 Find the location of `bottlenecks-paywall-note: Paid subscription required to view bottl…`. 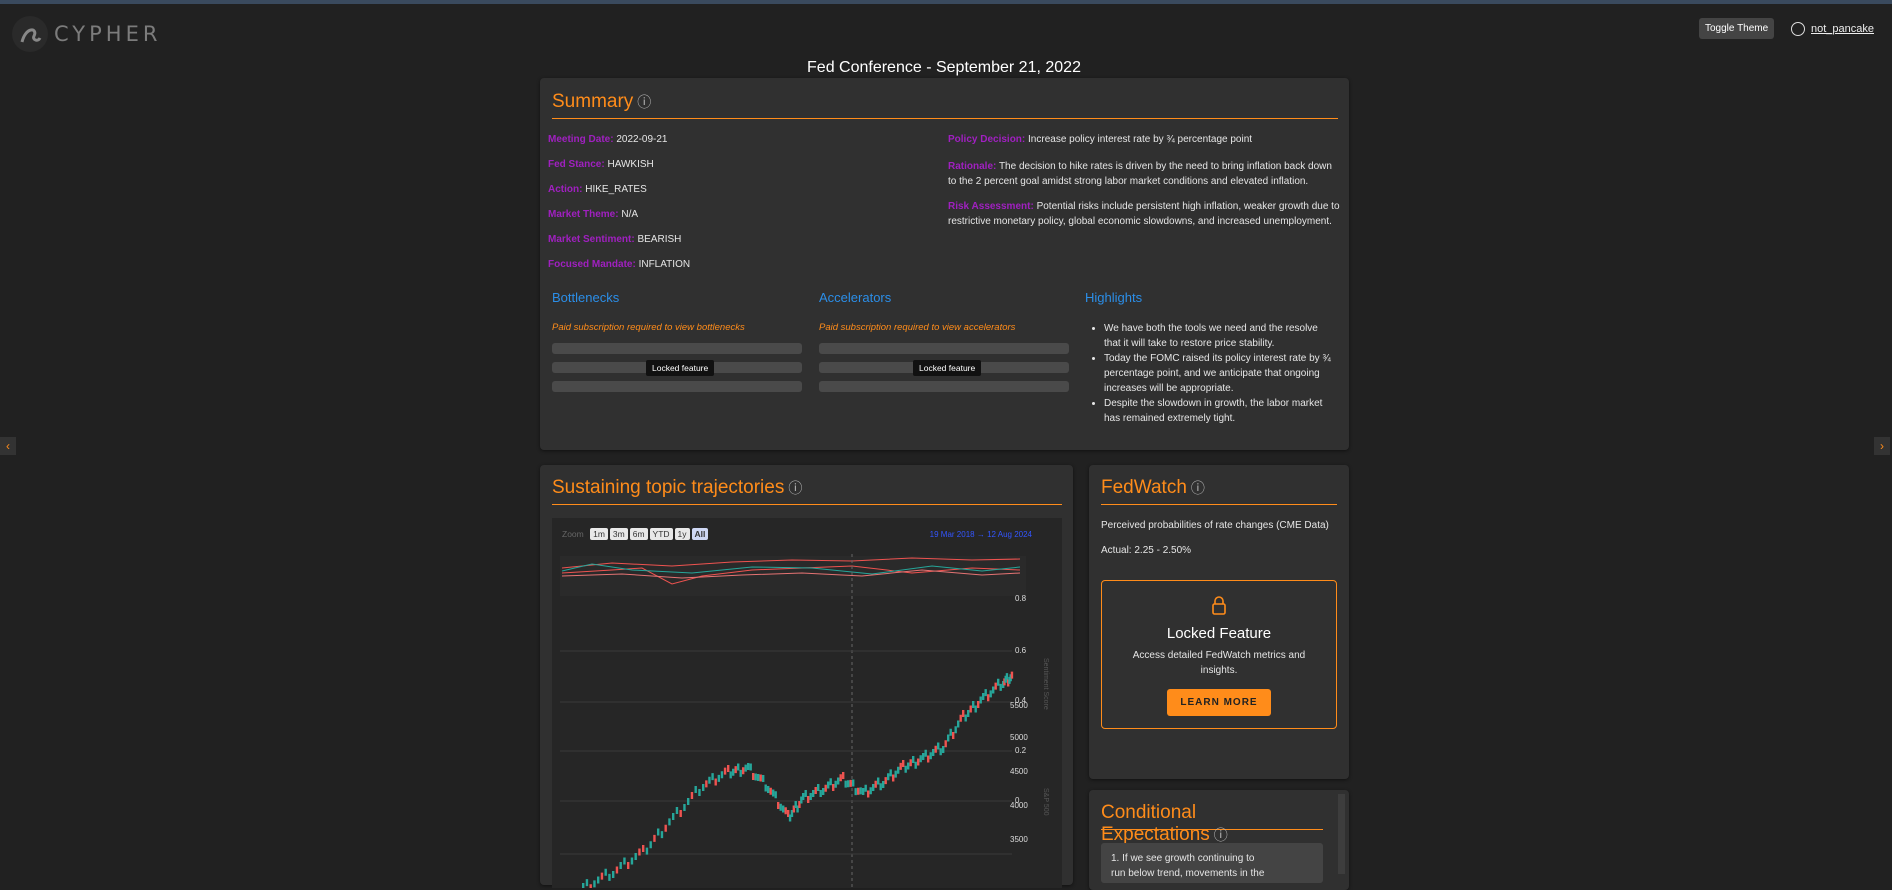

bottlenecks-paywall-note: Paid subscription required to view bottl… is located at coordinates (648, 327).